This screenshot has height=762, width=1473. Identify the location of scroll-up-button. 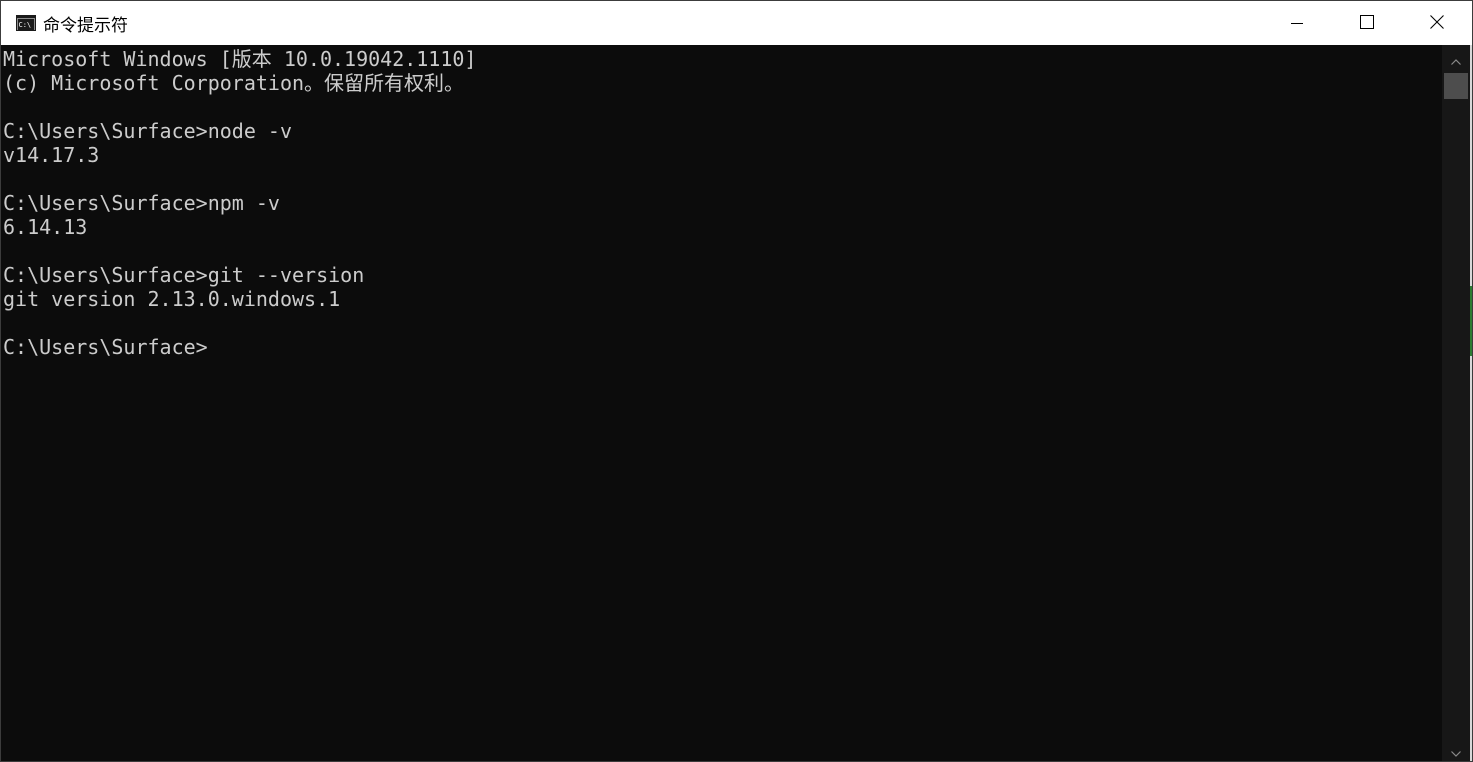
(1456, 59).